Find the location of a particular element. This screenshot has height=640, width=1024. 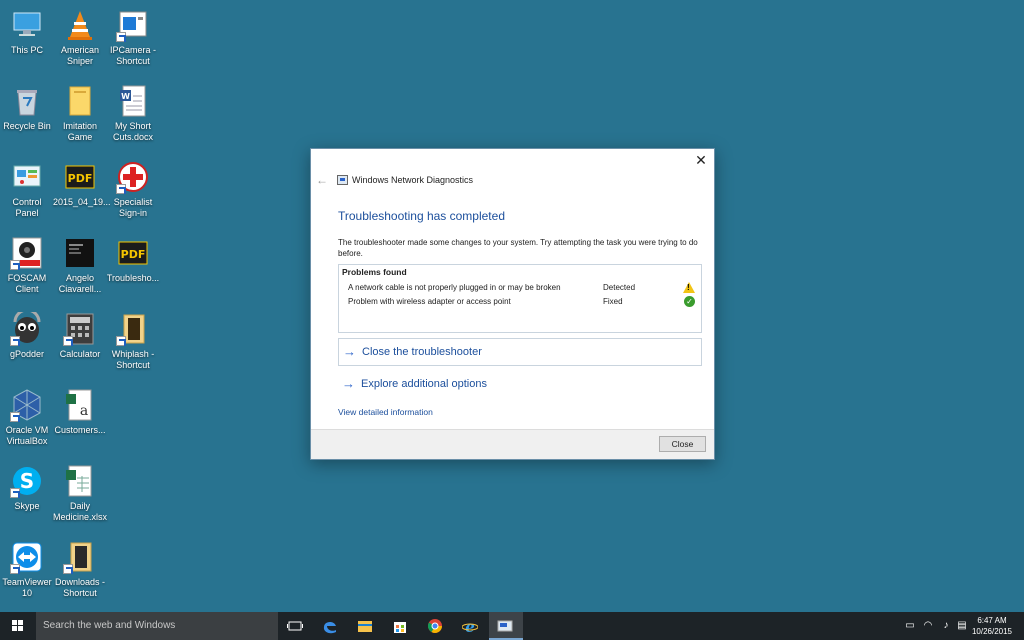

volume-icon: ♪ is located at coordinates (946, 626).